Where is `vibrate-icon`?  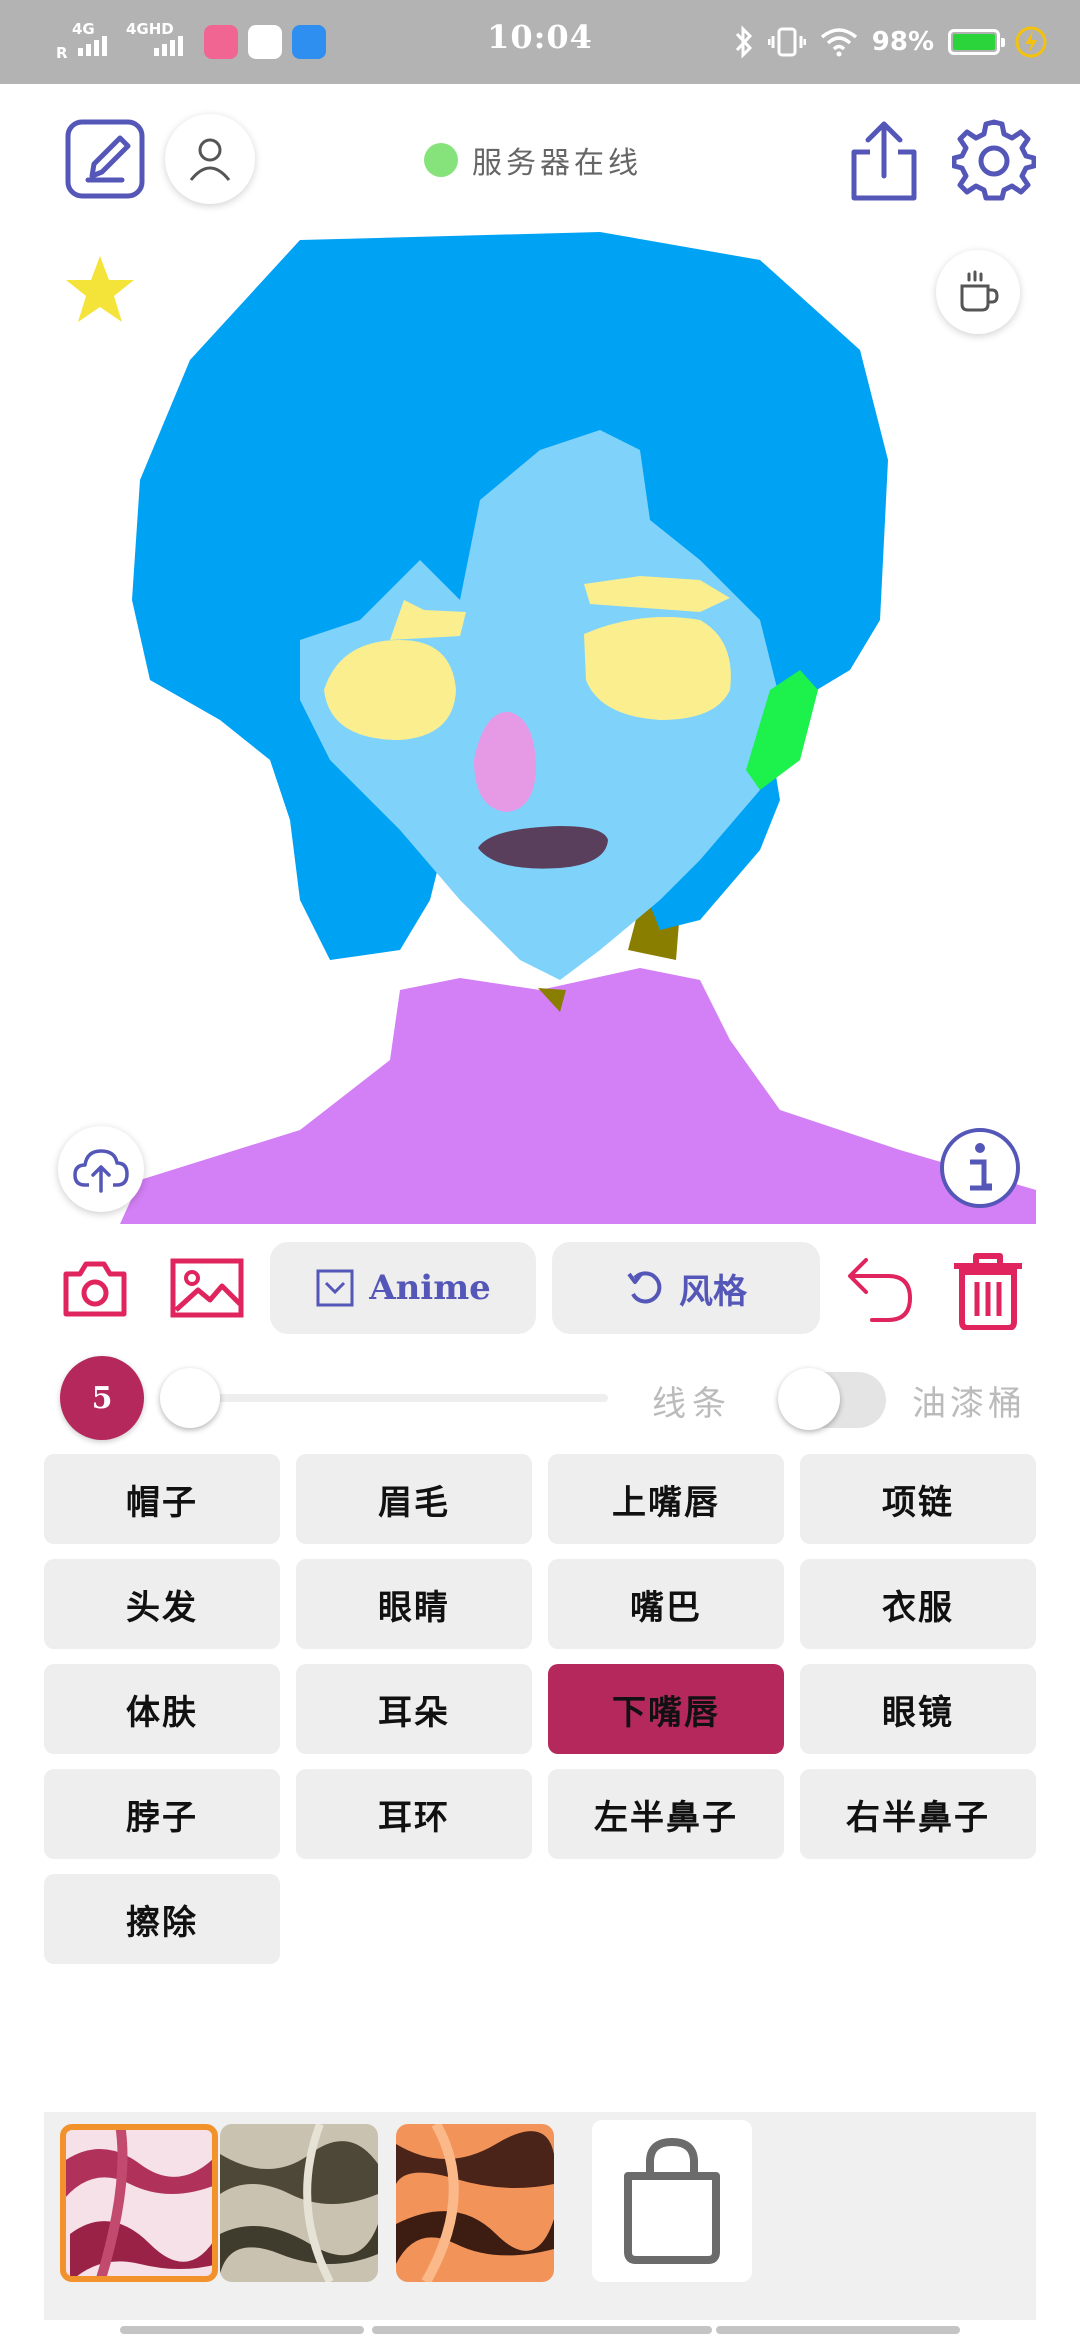
vibrate-icon is located at coordinates (786, 42).